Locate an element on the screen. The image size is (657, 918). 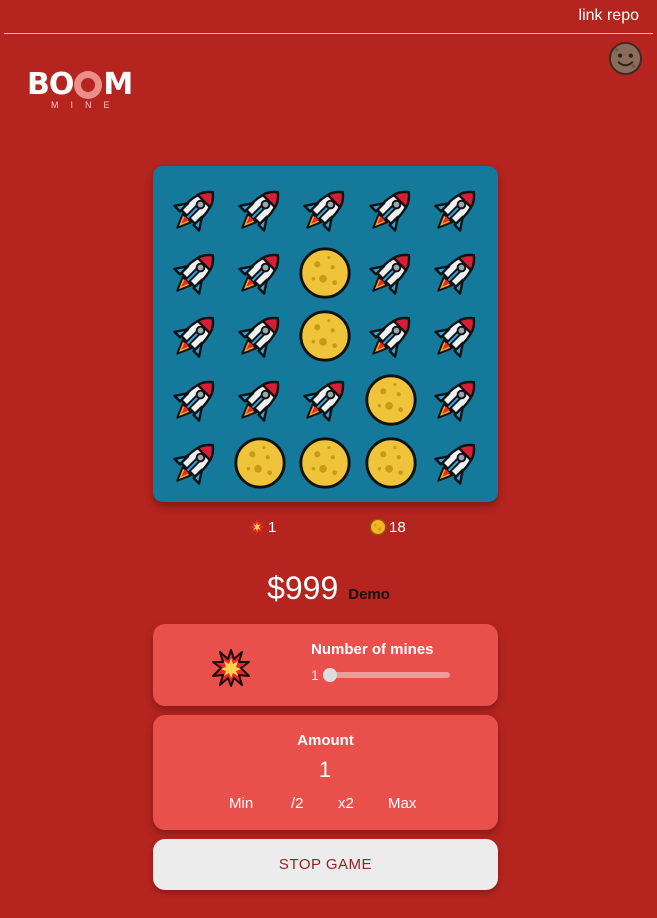
logo: BOM MINE is located at coordinates (87, 93).